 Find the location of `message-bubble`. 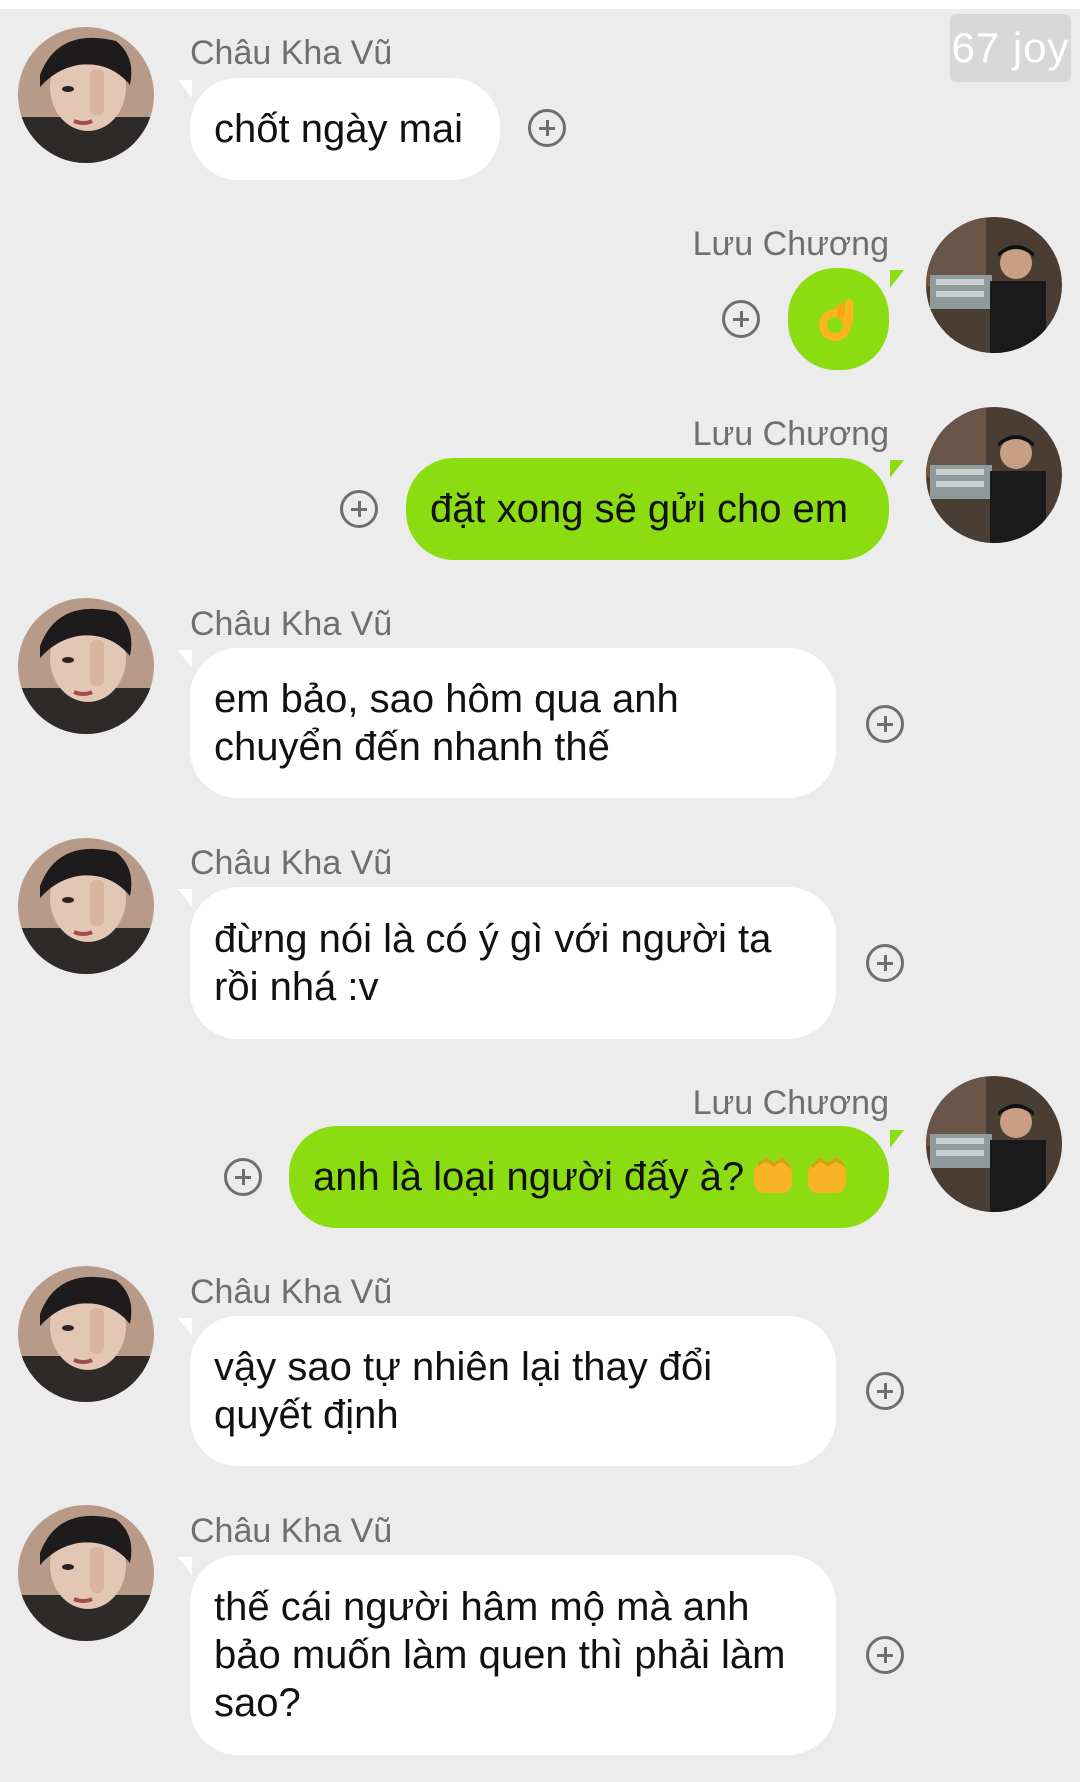

message-bubble is located at coordinates (838, 319).